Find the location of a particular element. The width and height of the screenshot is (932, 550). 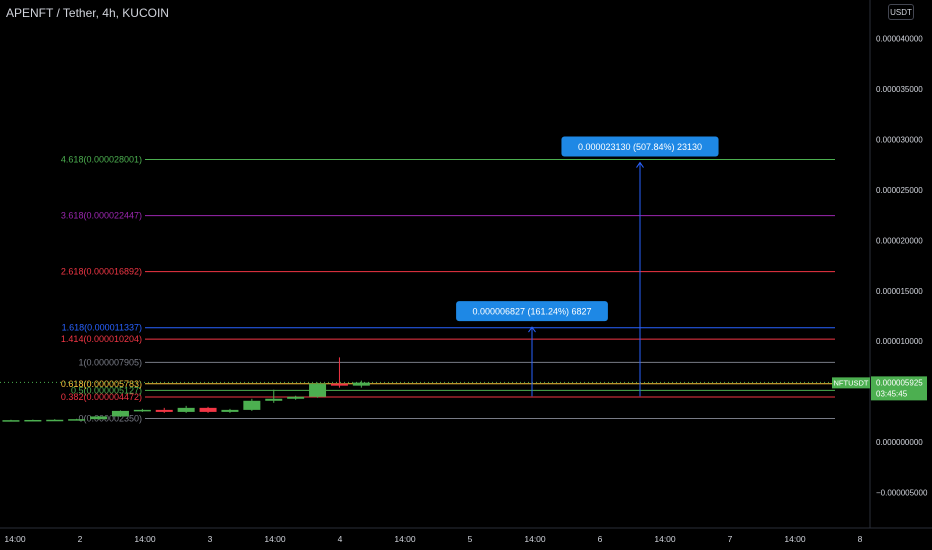

y-tick-label: 0.000015000 is located at coordinates (899, 291).